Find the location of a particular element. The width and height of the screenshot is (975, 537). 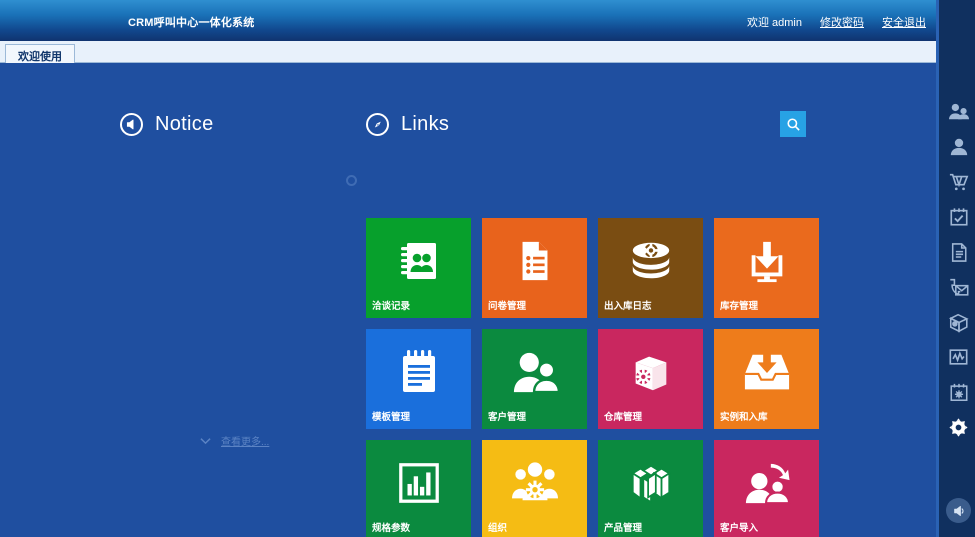

tab-strip: 欢迎使用 is located at coordinates (468, 52).